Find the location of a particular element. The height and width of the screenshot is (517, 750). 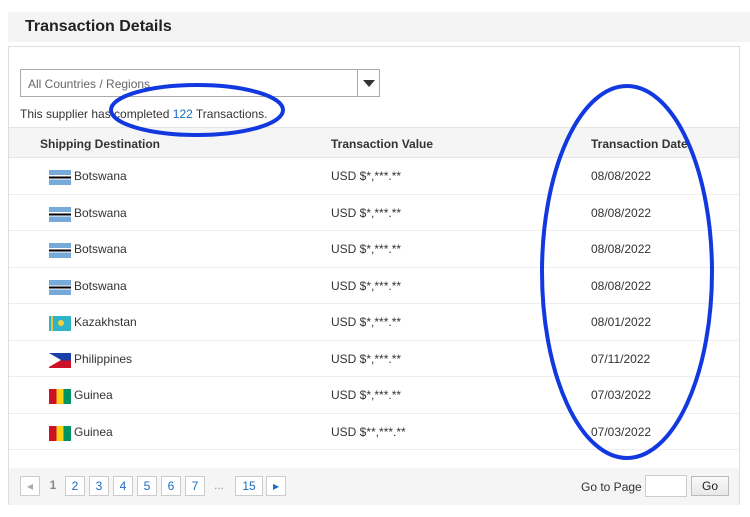

pagination: ◂ 1 234567 ... 15 ▸ Go to Page Go is located at coordinates (374, 486).